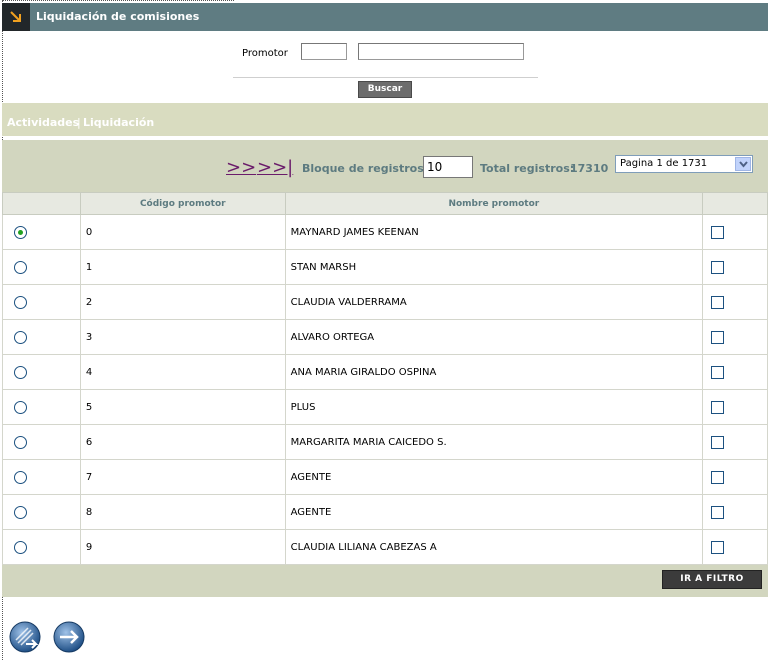 The height and width of the screenshot is (660, 771). What do you see at coordinates (118, 122) in the screenshot?
I see `tab-liquidacion: Liquidación` at bounding box center [118, 122].